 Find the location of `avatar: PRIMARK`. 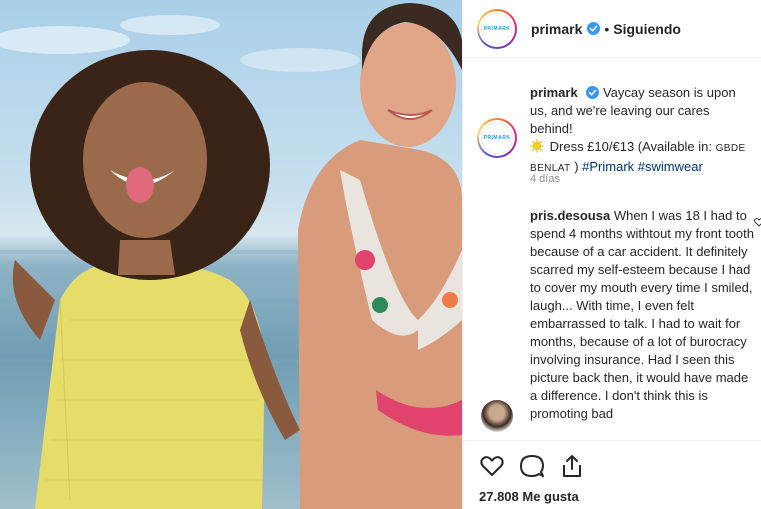

avatar: PRIMARK is located at coordinates (497, 28).